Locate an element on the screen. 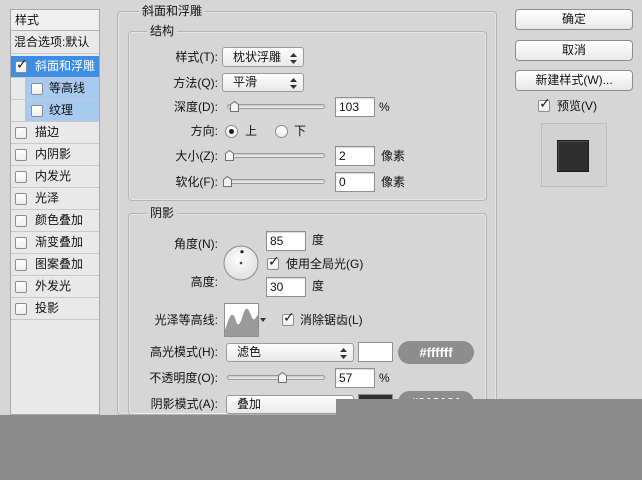 The height and width of the screenshot is (480, 642). highlight-color-swatch is located at coordinates (375, 352).